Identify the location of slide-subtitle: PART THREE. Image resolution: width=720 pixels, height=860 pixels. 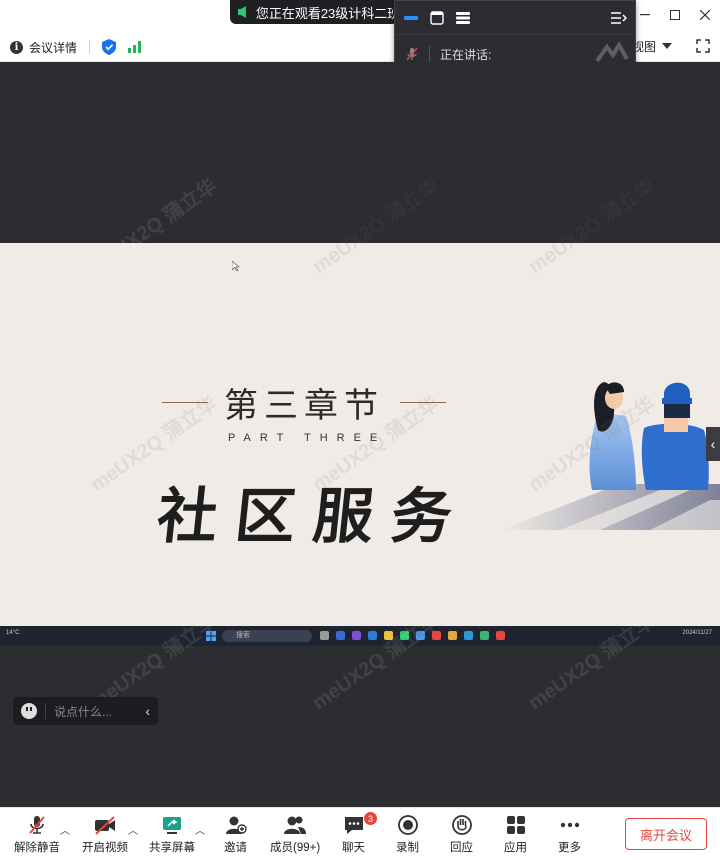
(307, 438).